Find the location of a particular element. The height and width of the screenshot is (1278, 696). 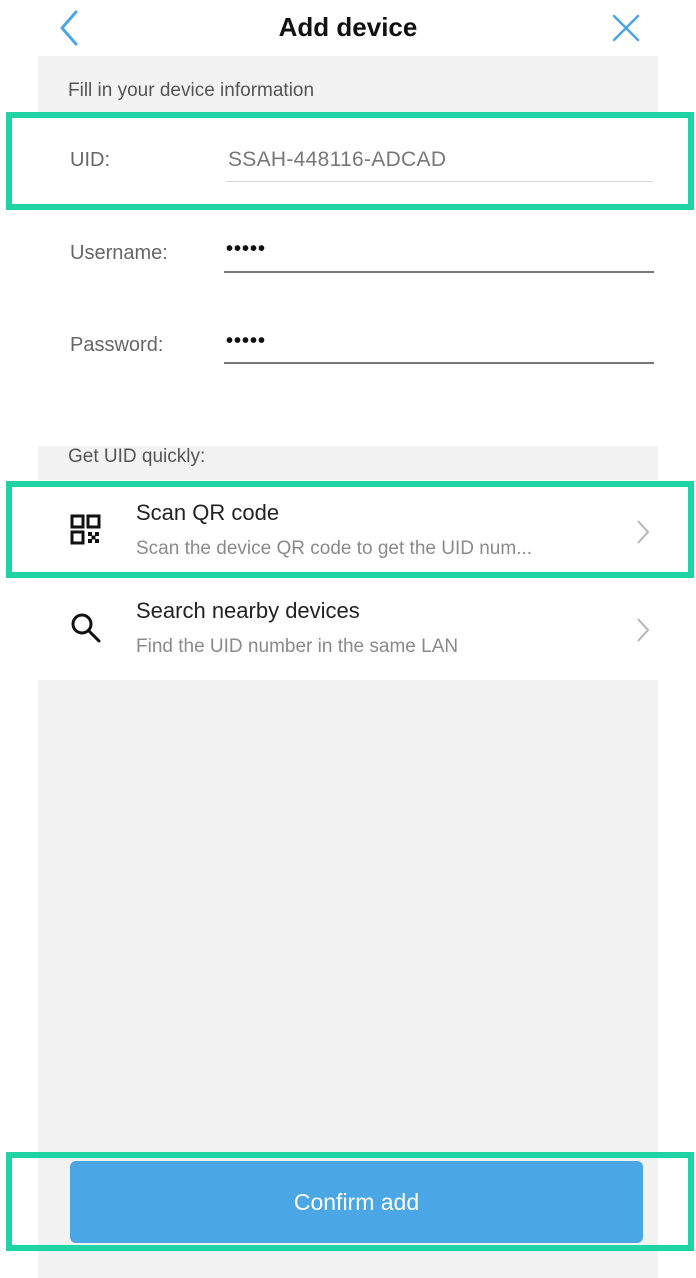

get-uid-section-label: Get UID quickly: is located at coordinates (137, 456).